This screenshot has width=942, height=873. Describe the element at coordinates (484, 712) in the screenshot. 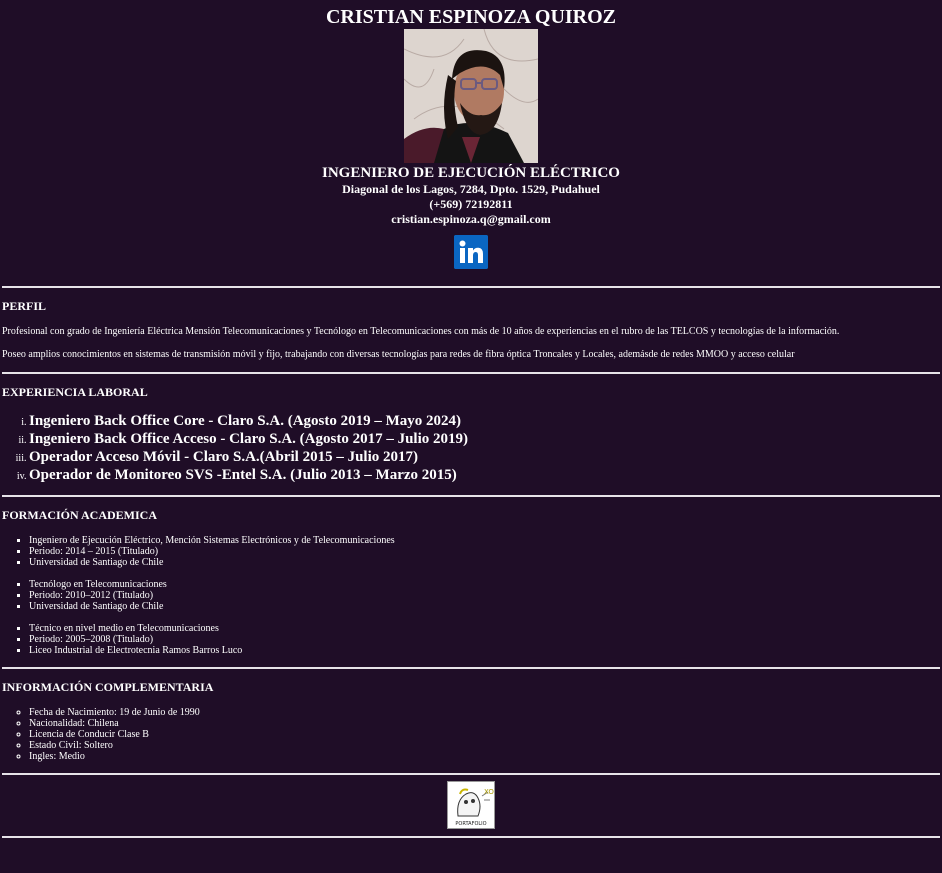

I see `list-item: Fecha de Nacimiento: 19 de Junio de 1990` at that location.